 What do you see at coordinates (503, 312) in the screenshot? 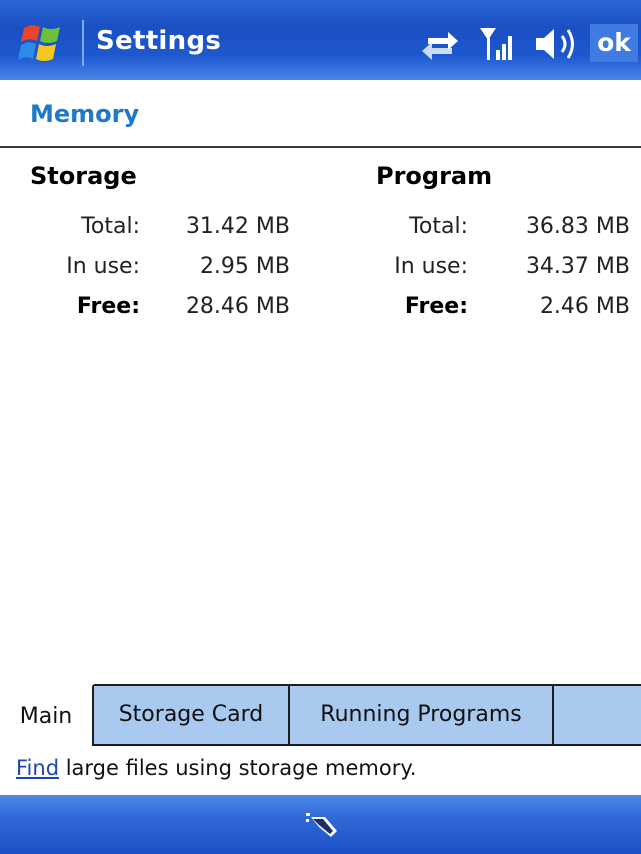
I see `program-free-row: Free: 2.46 MB` at bounding box center [503, 312].